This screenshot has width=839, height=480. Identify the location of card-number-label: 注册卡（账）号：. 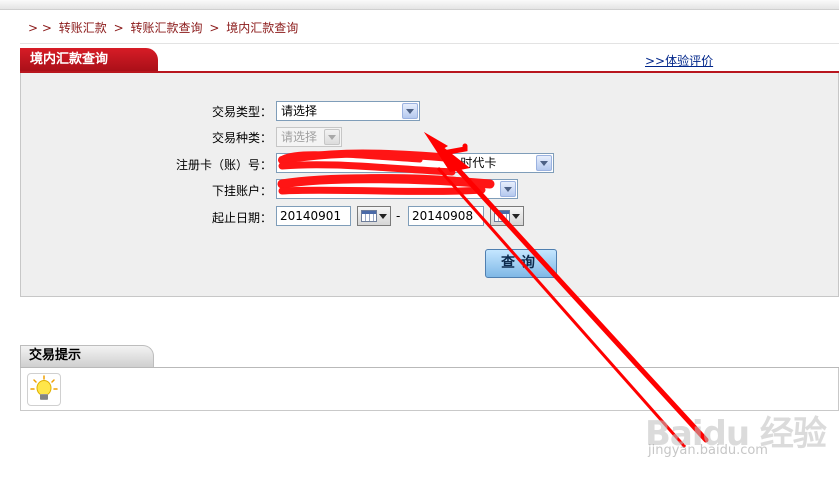
(223, 165).